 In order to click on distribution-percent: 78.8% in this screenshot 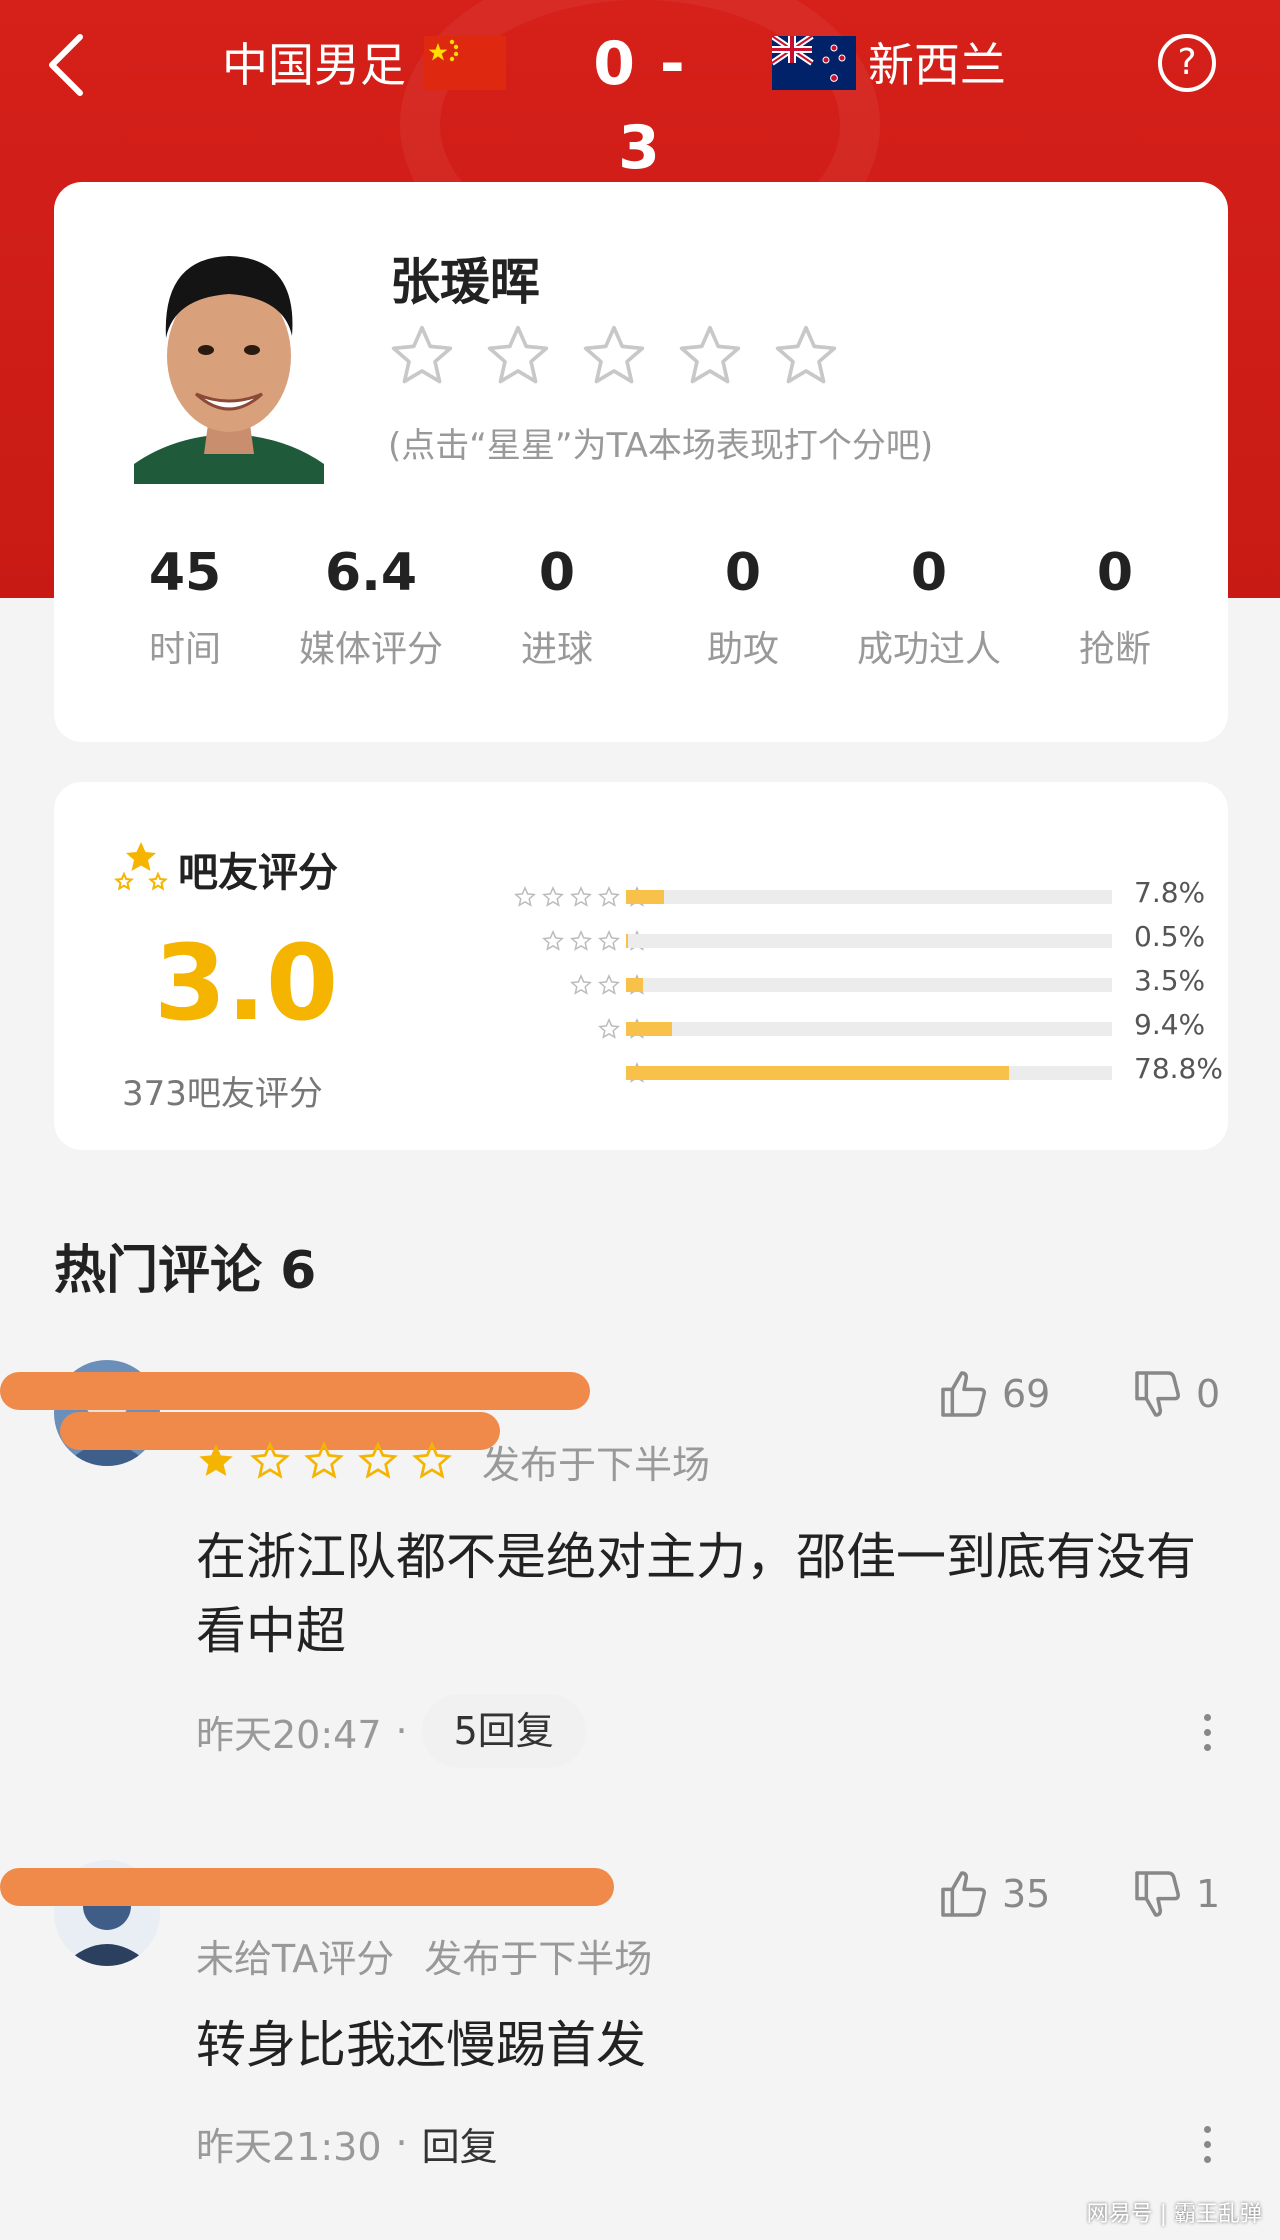, I will do `click(1178, 1068)`.